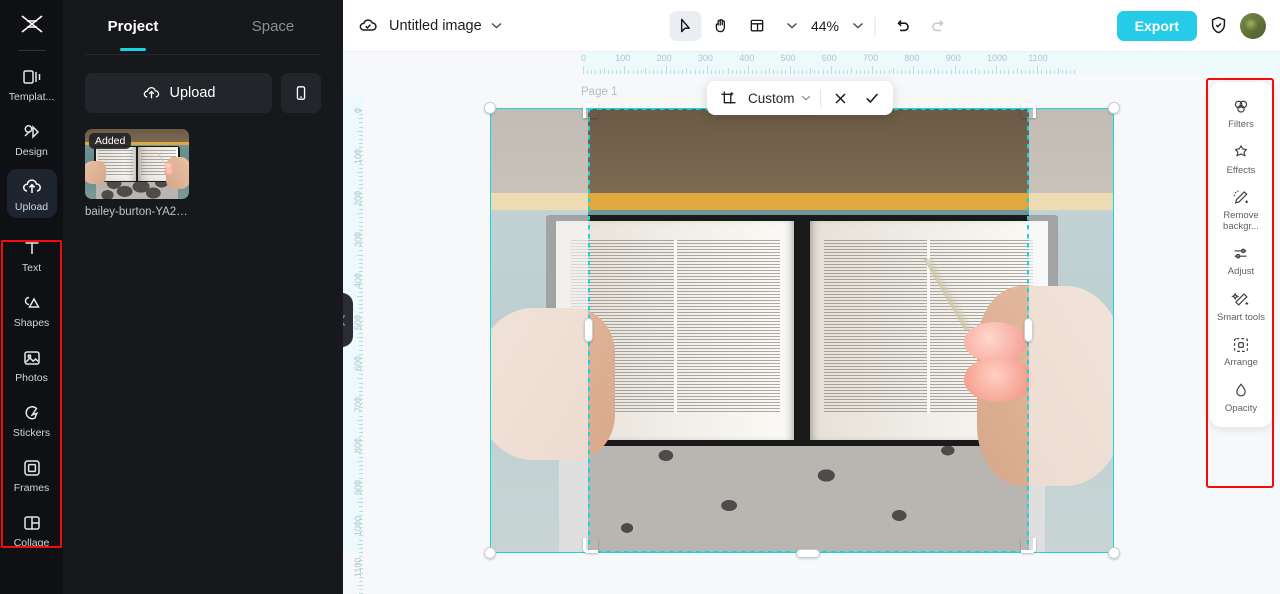  I want to click on rail-item-photos: Photos, so click(32, 364).